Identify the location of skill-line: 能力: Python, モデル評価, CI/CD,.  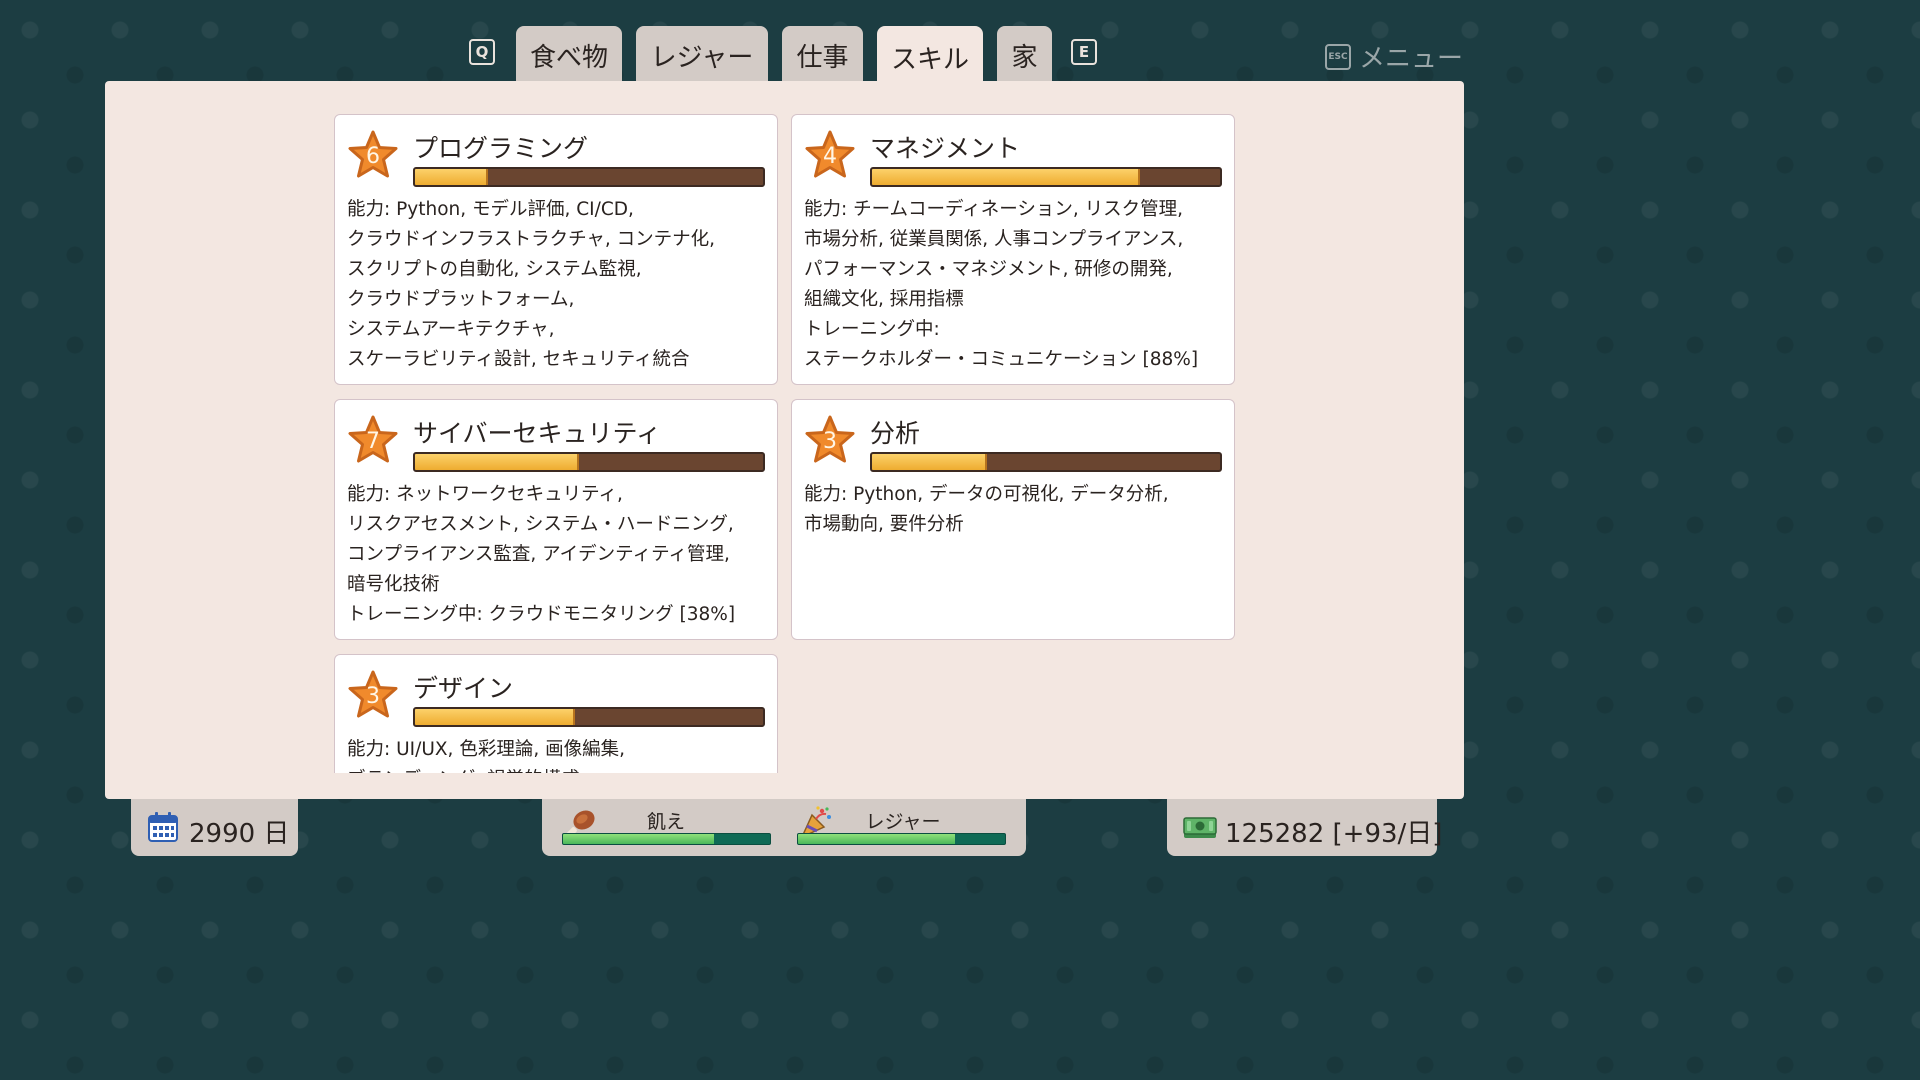
(490, 209).